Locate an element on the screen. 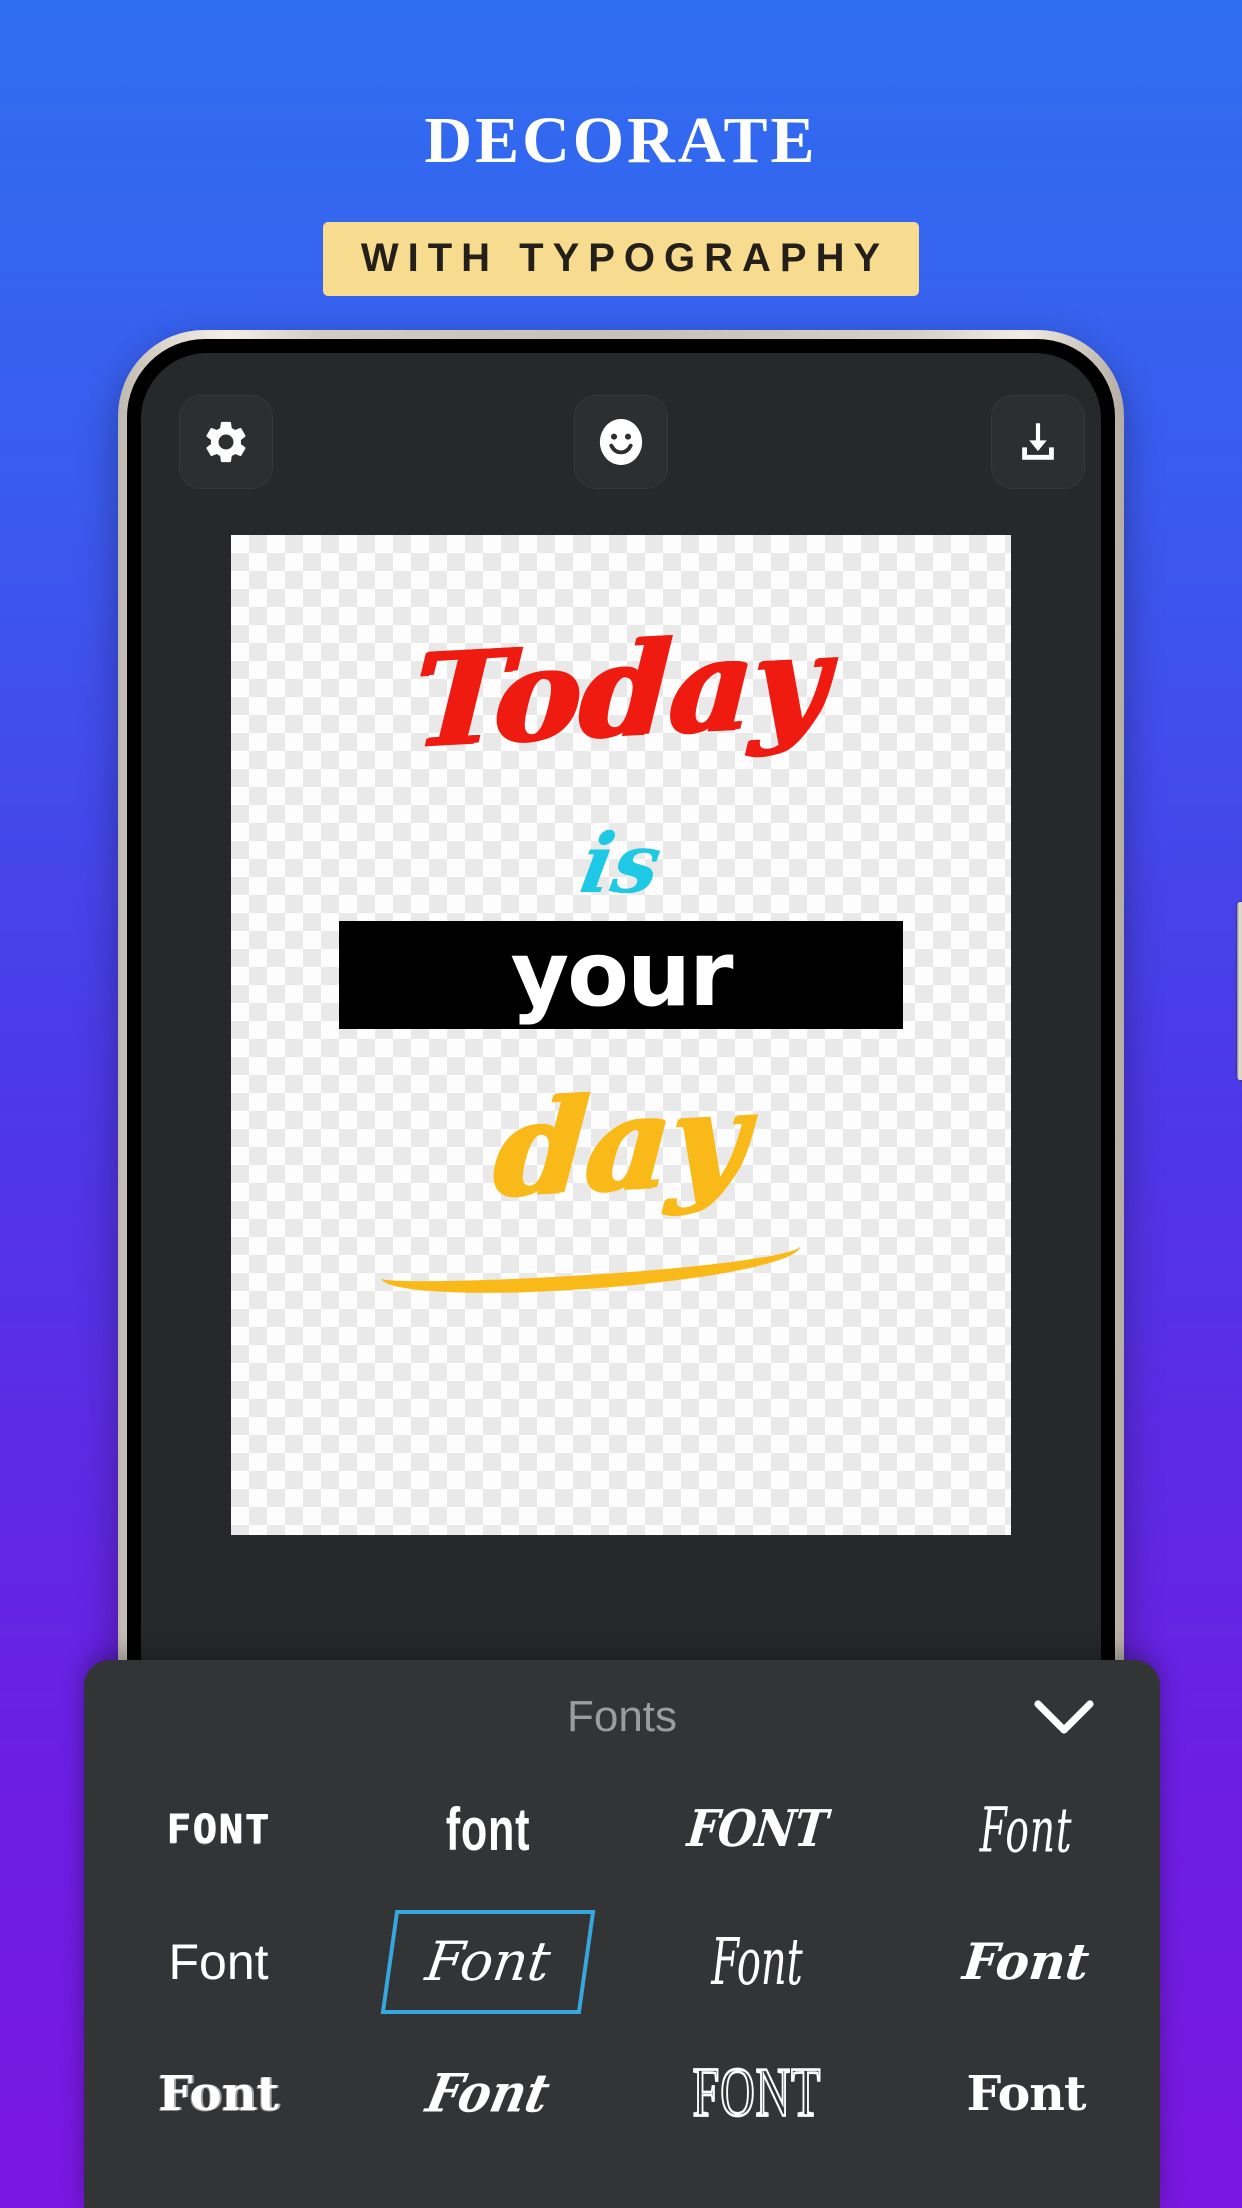 Image resolution: width=1242 pixels, height=2208 pixels. canvas-text-your: your is located at coordinates (622, 974).